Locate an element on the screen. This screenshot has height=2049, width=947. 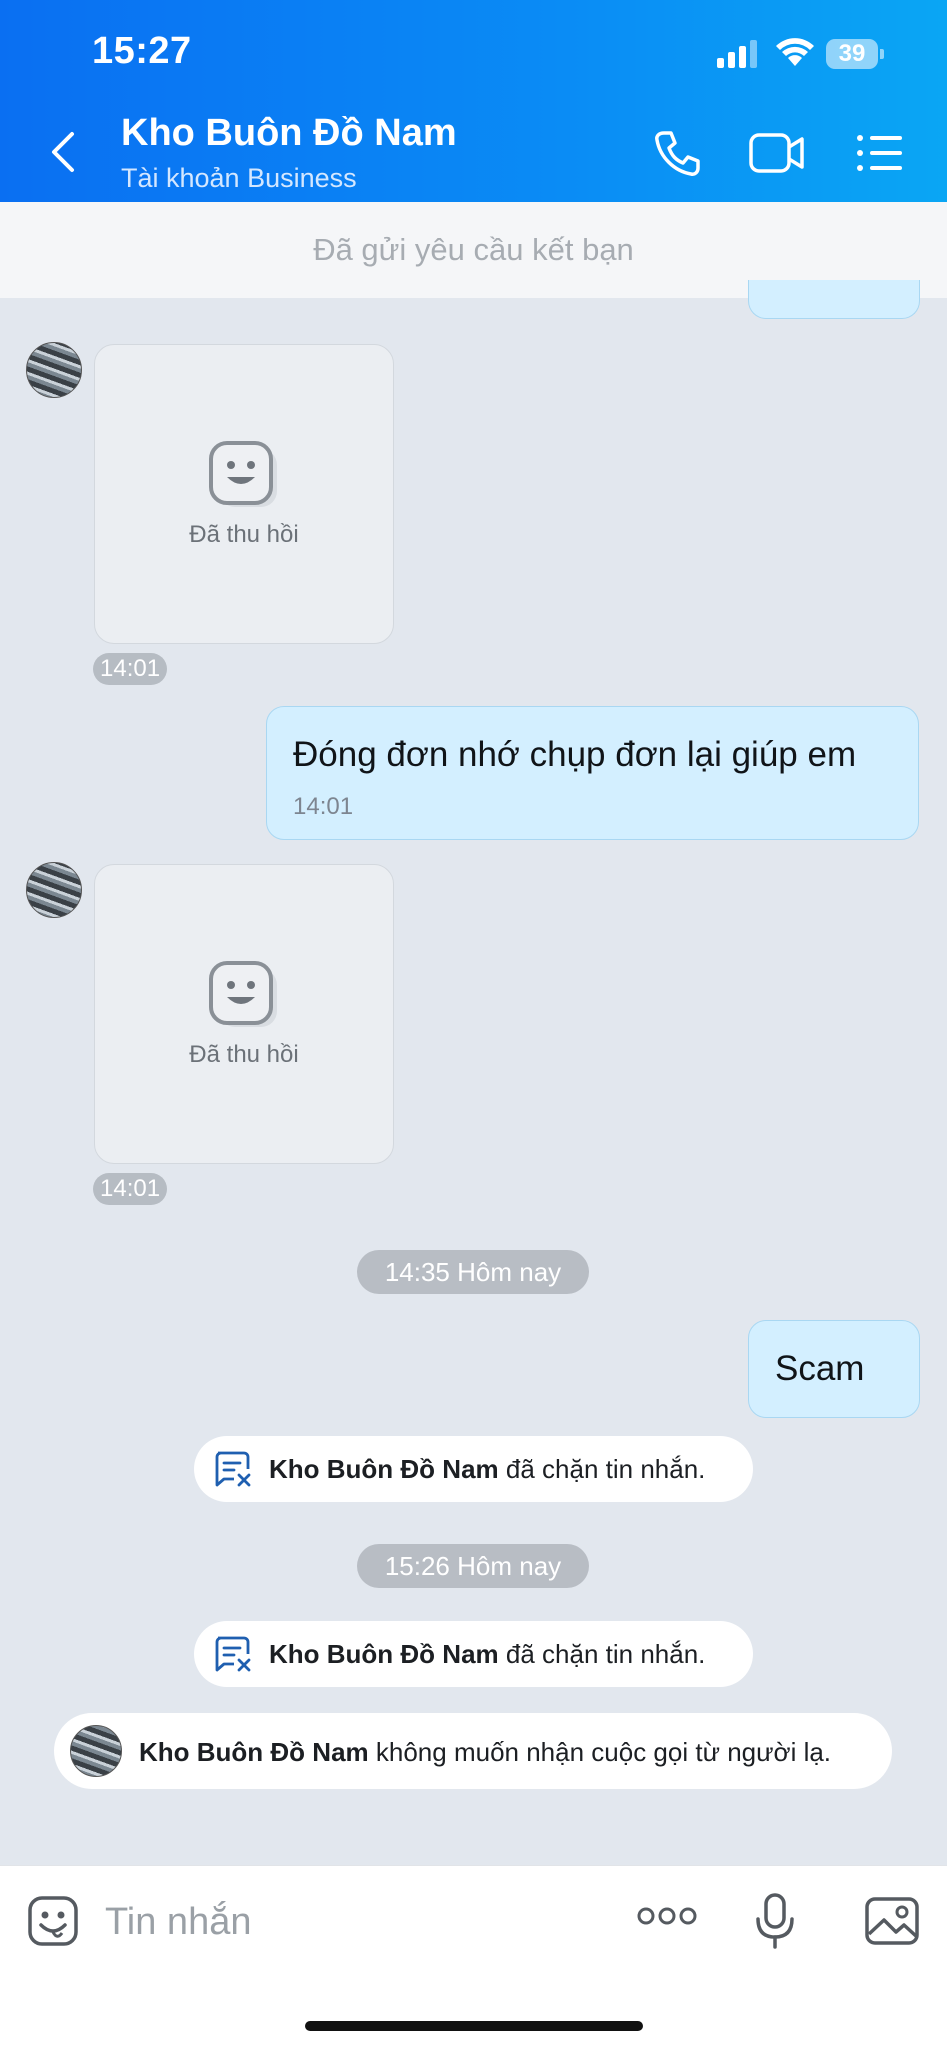
date-divider: 15:26 Hôm nay is located at coordinates (473, 1566).